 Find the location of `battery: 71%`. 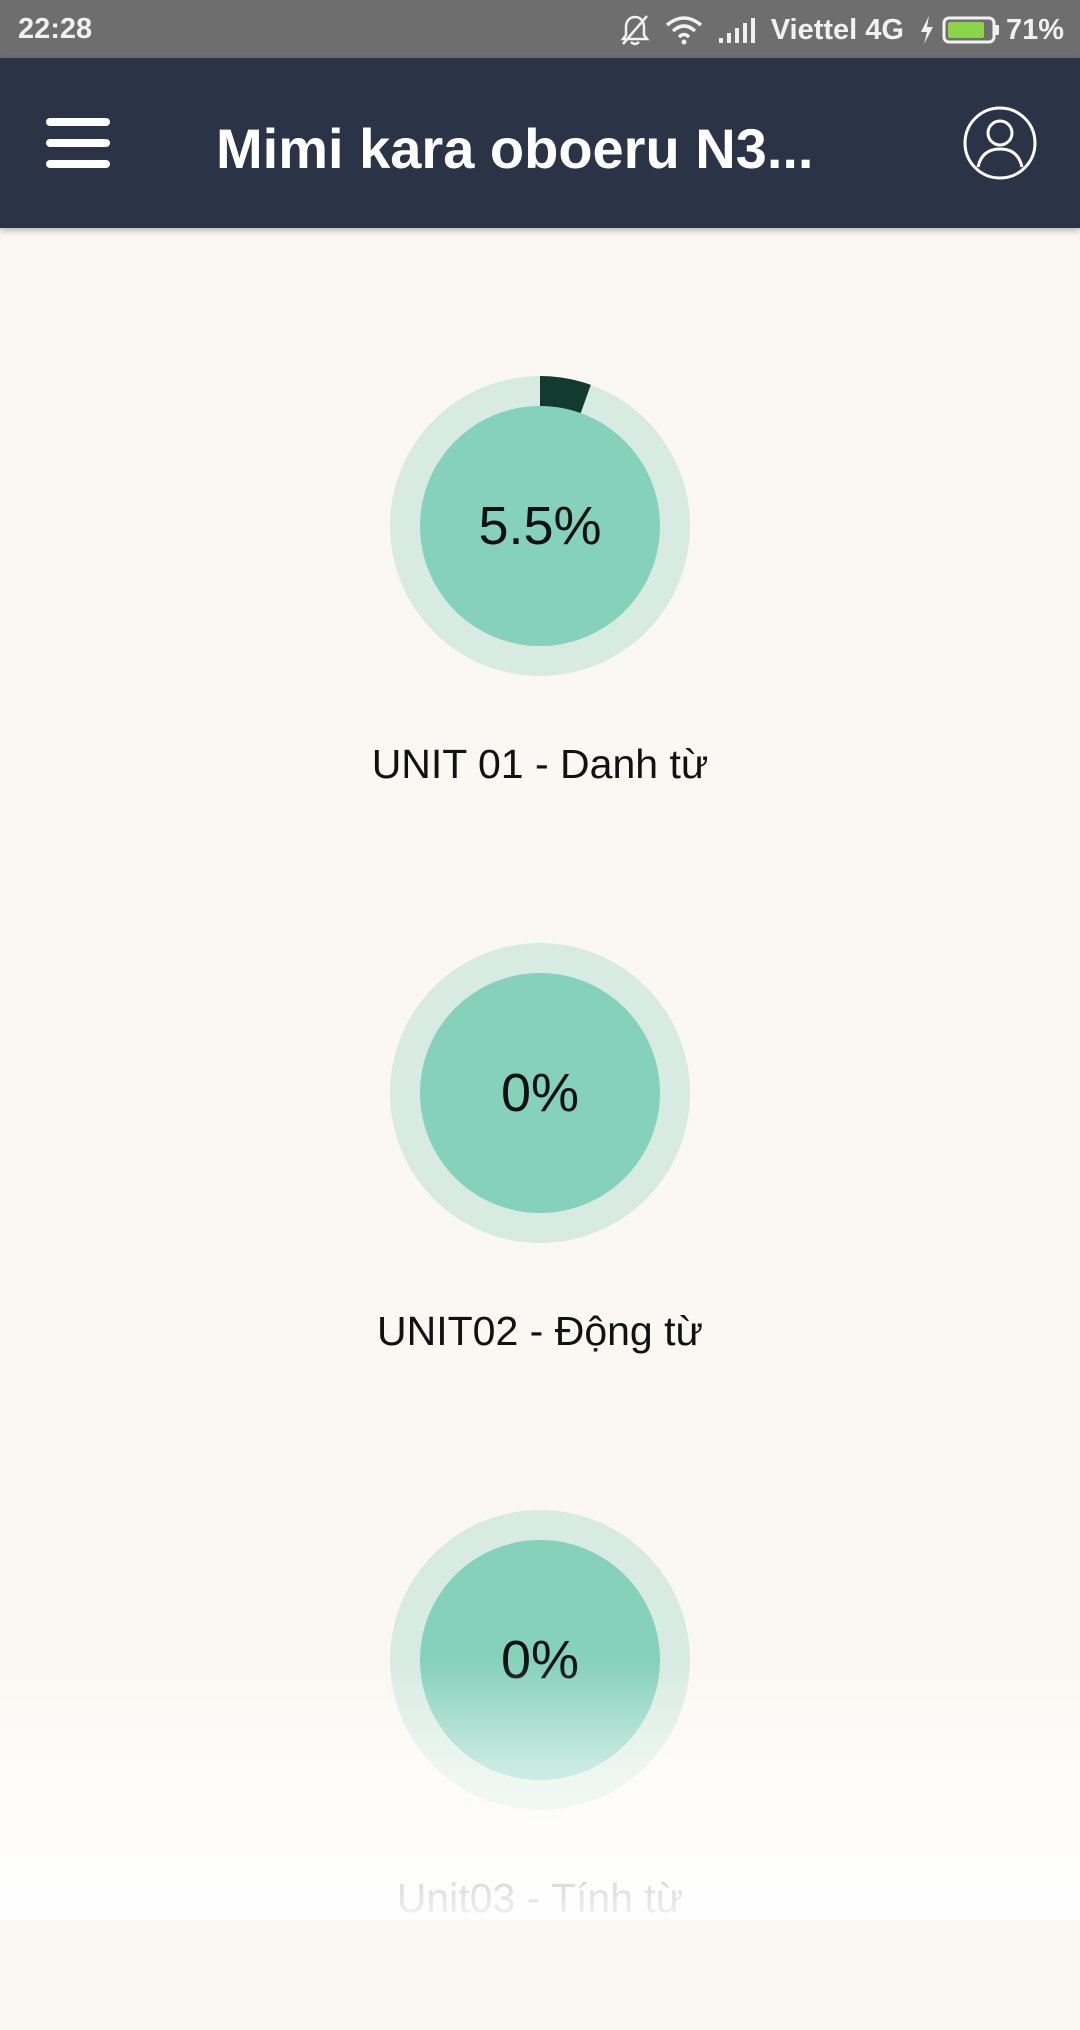

battery: 71% is located at coordinates (991, 30).